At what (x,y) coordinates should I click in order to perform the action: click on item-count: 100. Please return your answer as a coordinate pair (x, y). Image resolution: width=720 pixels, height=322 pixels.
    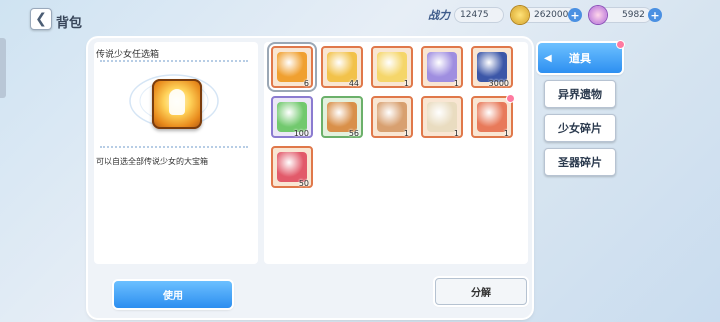
    Looking at the image, I should click on (301, 133).